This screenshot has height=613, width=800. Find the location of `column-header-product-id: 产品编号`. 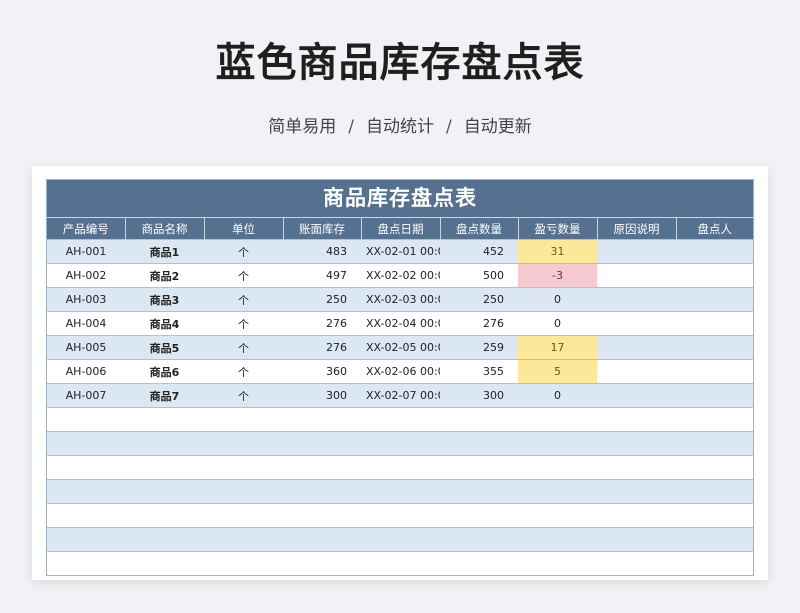

column-header-product-id: 产品编号 is located at coordinates (86, 228).